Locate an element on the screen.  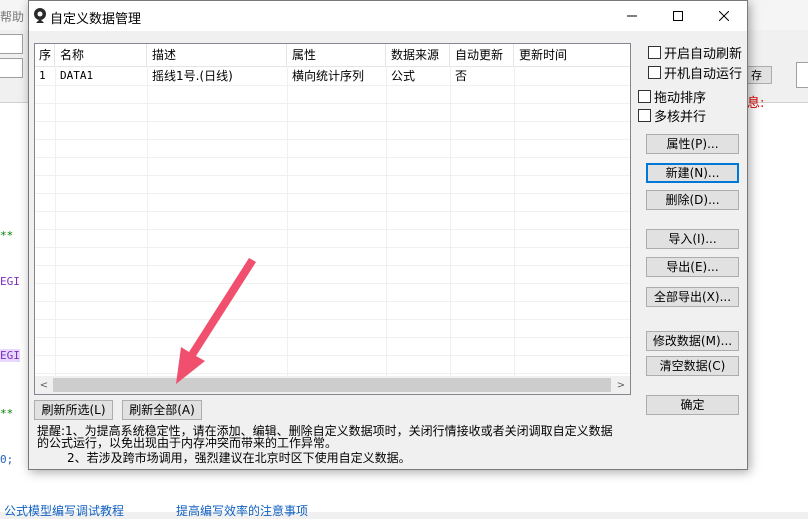
column-header-index: 序 is located at coordinates (45, 55).